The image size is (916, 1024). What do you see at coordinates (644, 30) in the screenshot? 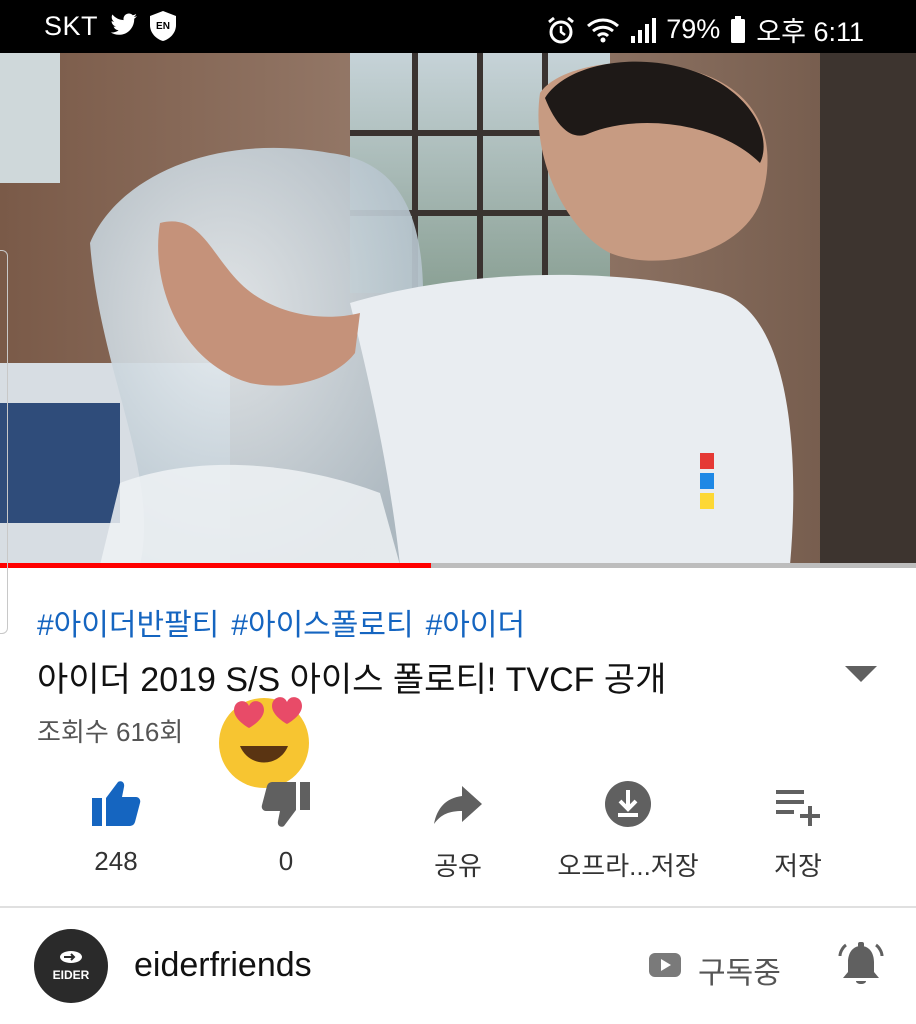
I see `signal-icon` at bounding box center [644, 30].